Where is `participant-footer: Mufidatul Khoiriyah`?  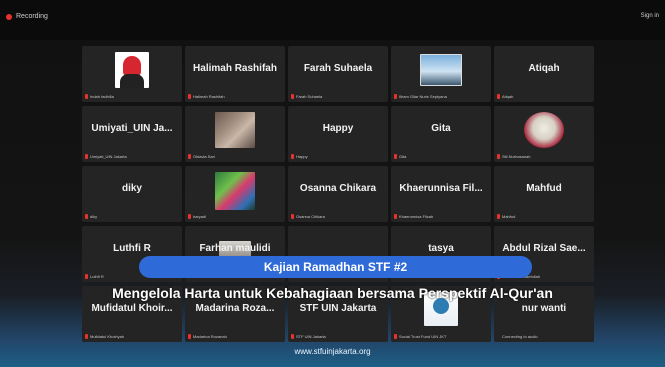
participant-footer: Mufidatul Khoiriyah is located at coordinates (132, 336).